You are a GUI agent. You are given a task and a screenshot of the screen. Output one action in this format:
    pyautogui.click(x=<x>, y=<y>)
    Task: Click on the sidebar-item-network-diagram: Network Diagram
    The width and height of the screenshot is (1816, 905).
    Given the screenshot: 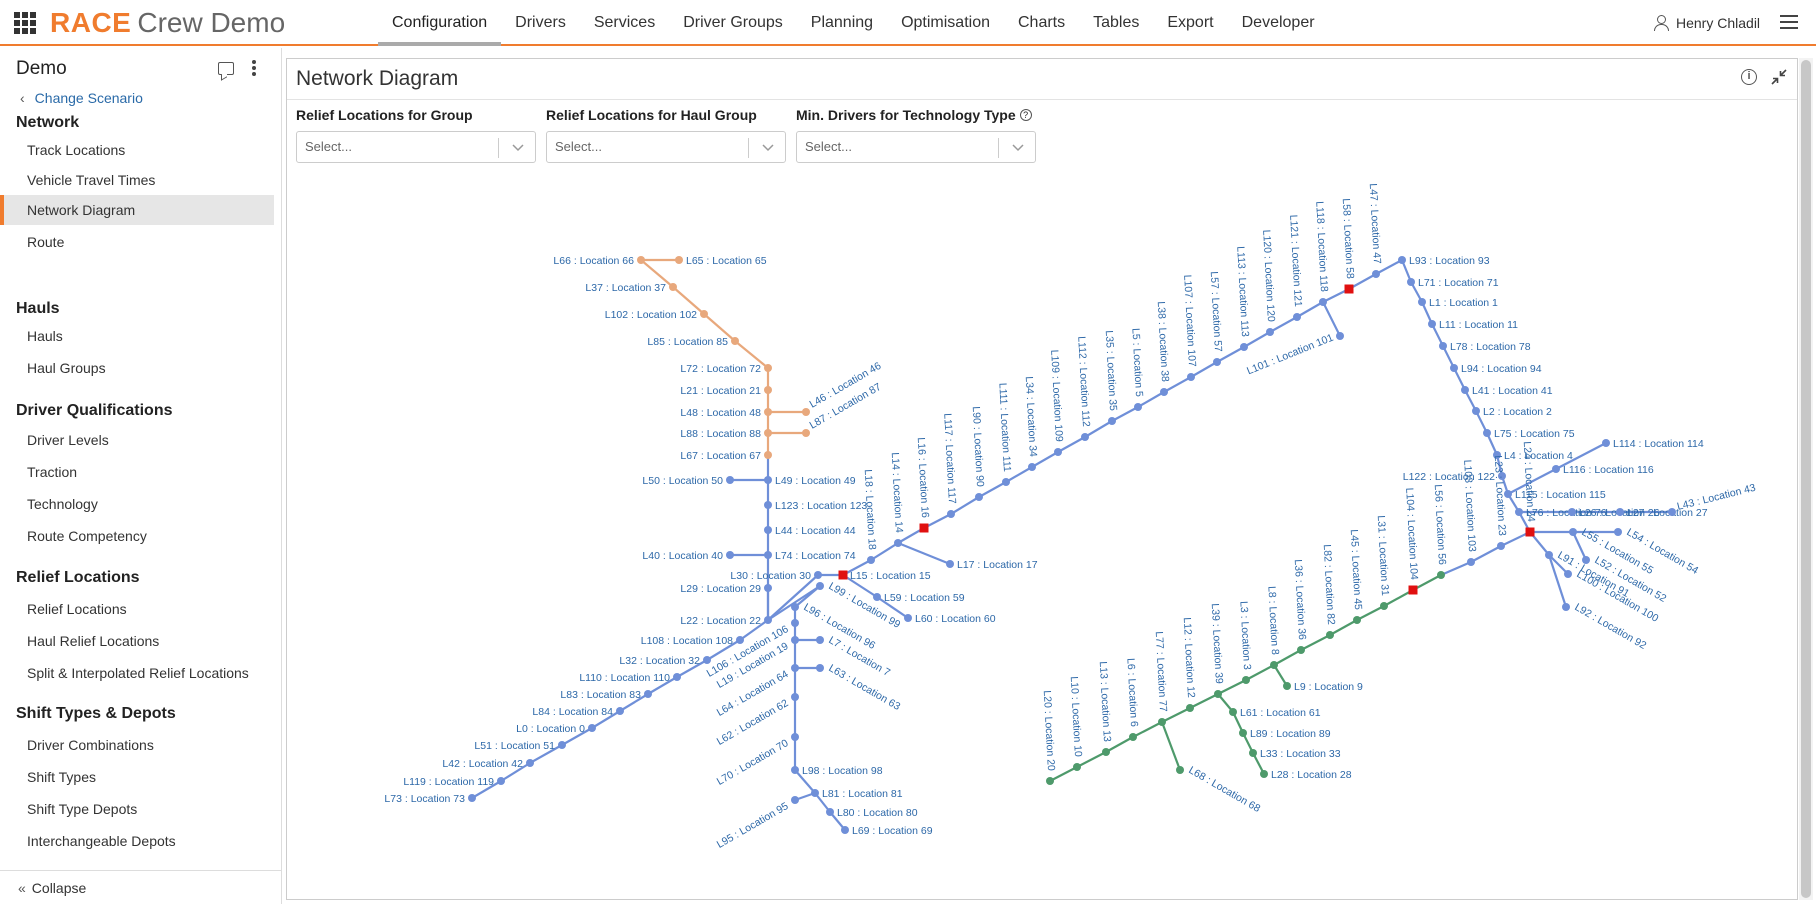 What is the action you would take?
    pyautogui.click(x=137, y=210)
    